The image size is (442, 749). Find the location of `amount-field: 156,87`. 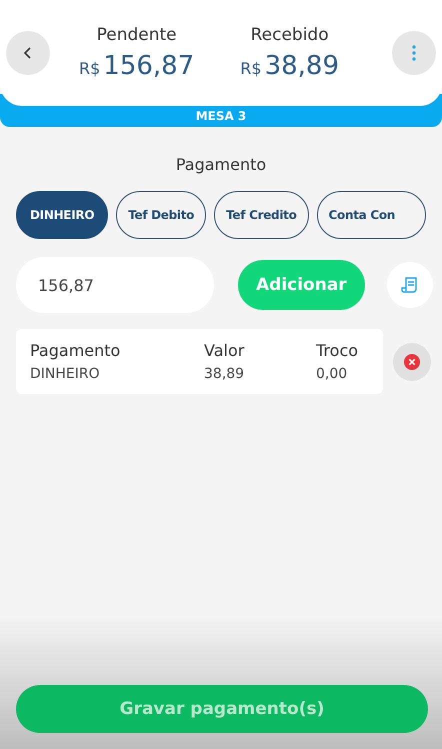

amount-field: 156,87 is located at coordinates (115, 285).